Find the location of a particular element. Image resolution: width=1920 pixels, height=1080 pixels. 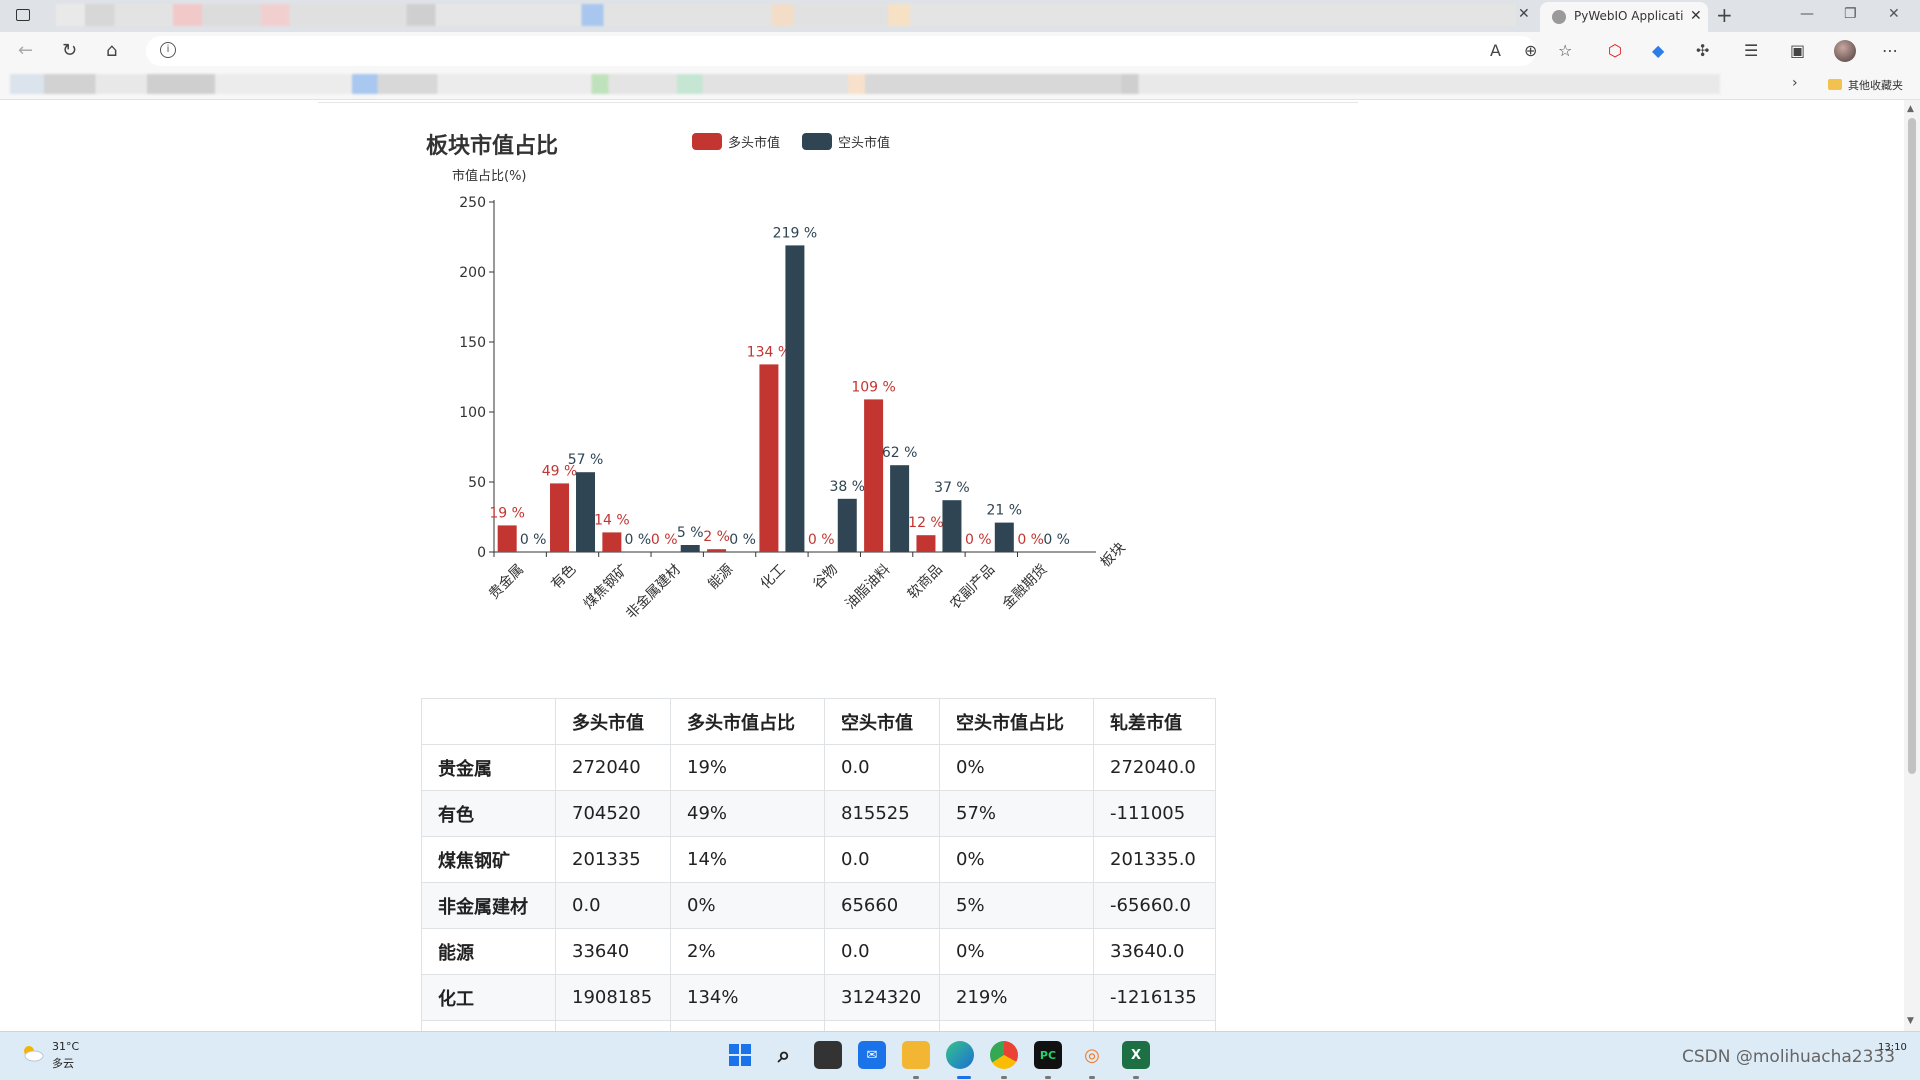

y-tick-label: 200 is located at coordinates (472, 273).